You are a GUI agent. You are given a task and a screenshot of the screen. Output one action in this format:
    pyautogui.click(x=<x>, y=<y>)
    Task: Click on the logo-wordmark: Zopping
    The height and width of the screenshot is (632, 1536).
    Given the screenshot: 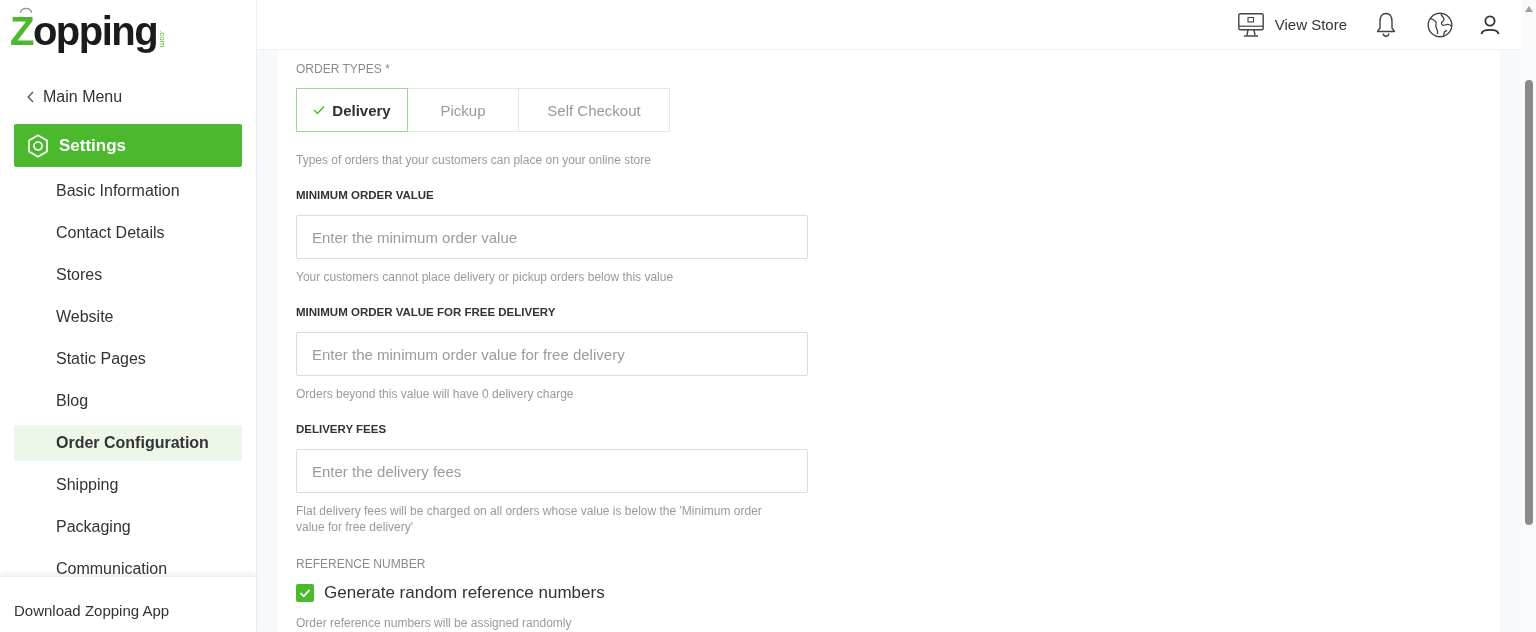 What is the action you would take?
    pyautogui.click(x=84, y=31)
    